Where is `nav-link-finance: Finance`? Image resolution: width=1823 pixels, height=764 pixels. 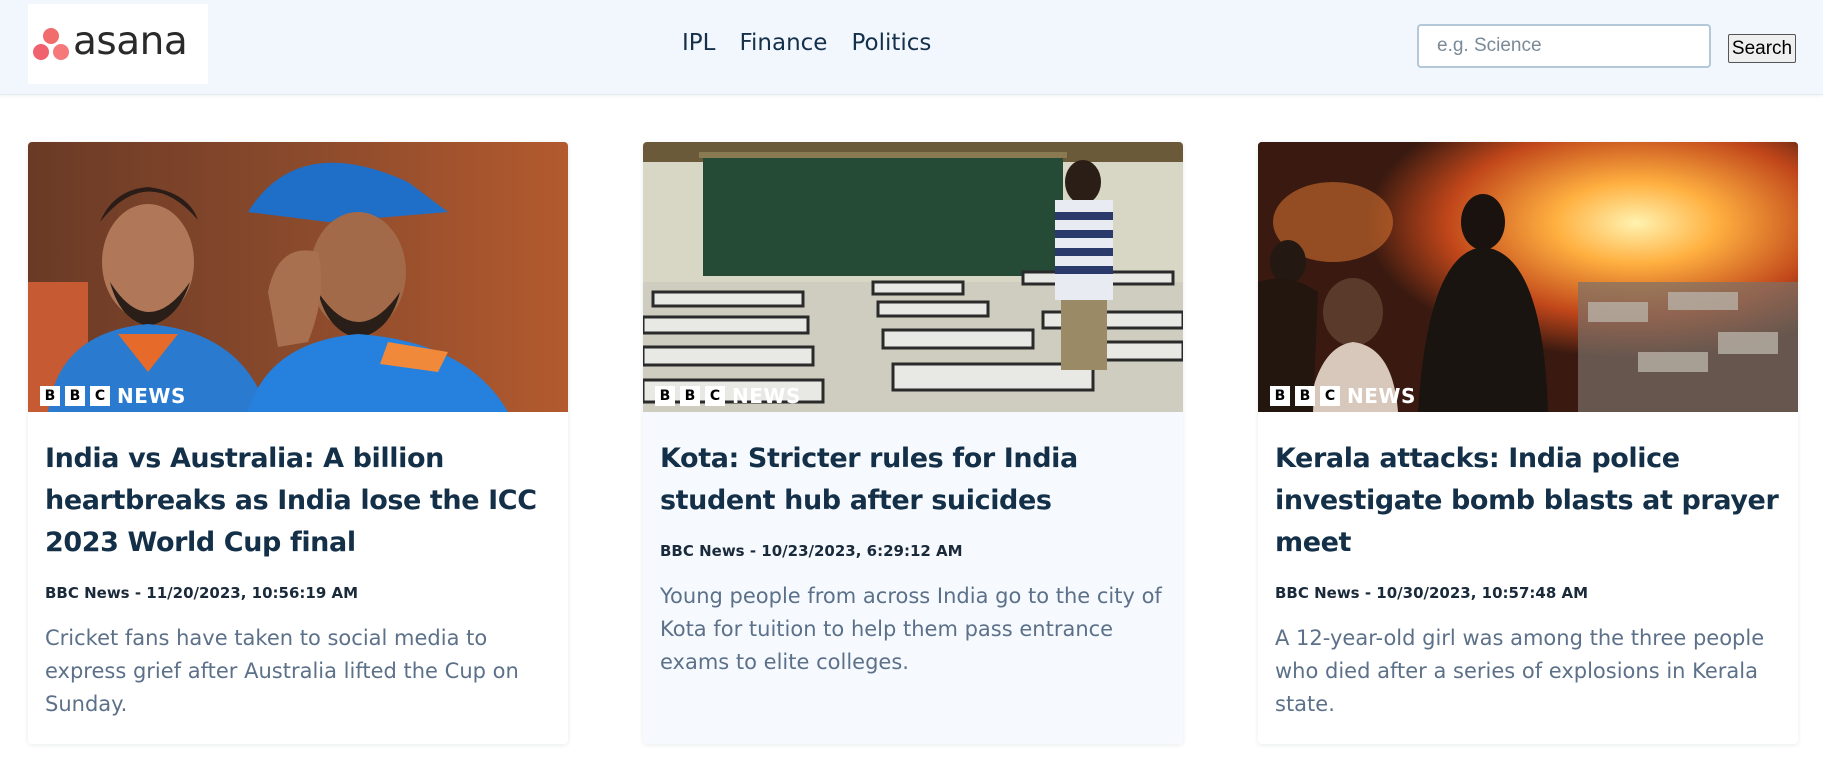
nav-link-finance: Finance is located at coordinates (783, 43).